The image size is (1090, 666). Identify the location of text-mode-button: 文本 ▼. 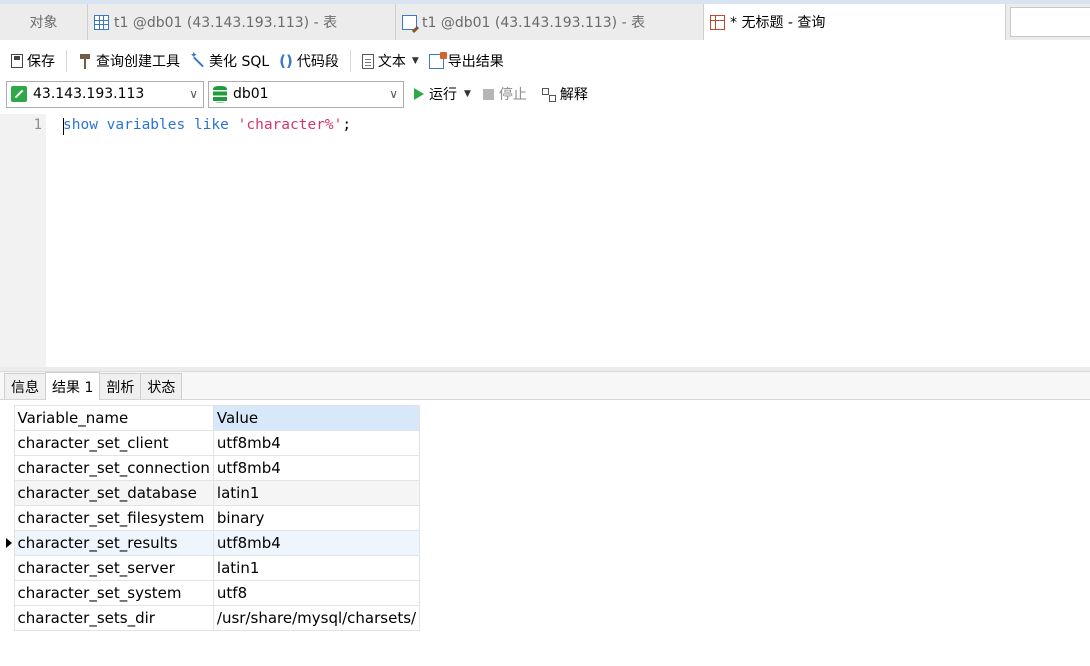
(390, 61).